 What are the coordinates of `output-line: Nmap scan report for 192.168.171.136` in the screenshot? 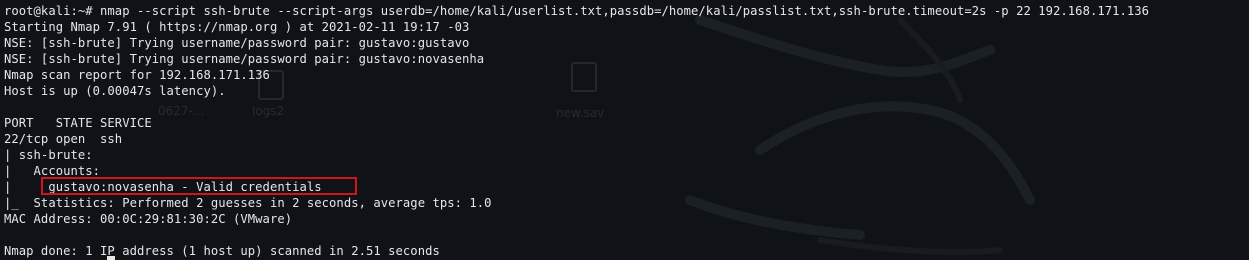 It's located at (137, 75).